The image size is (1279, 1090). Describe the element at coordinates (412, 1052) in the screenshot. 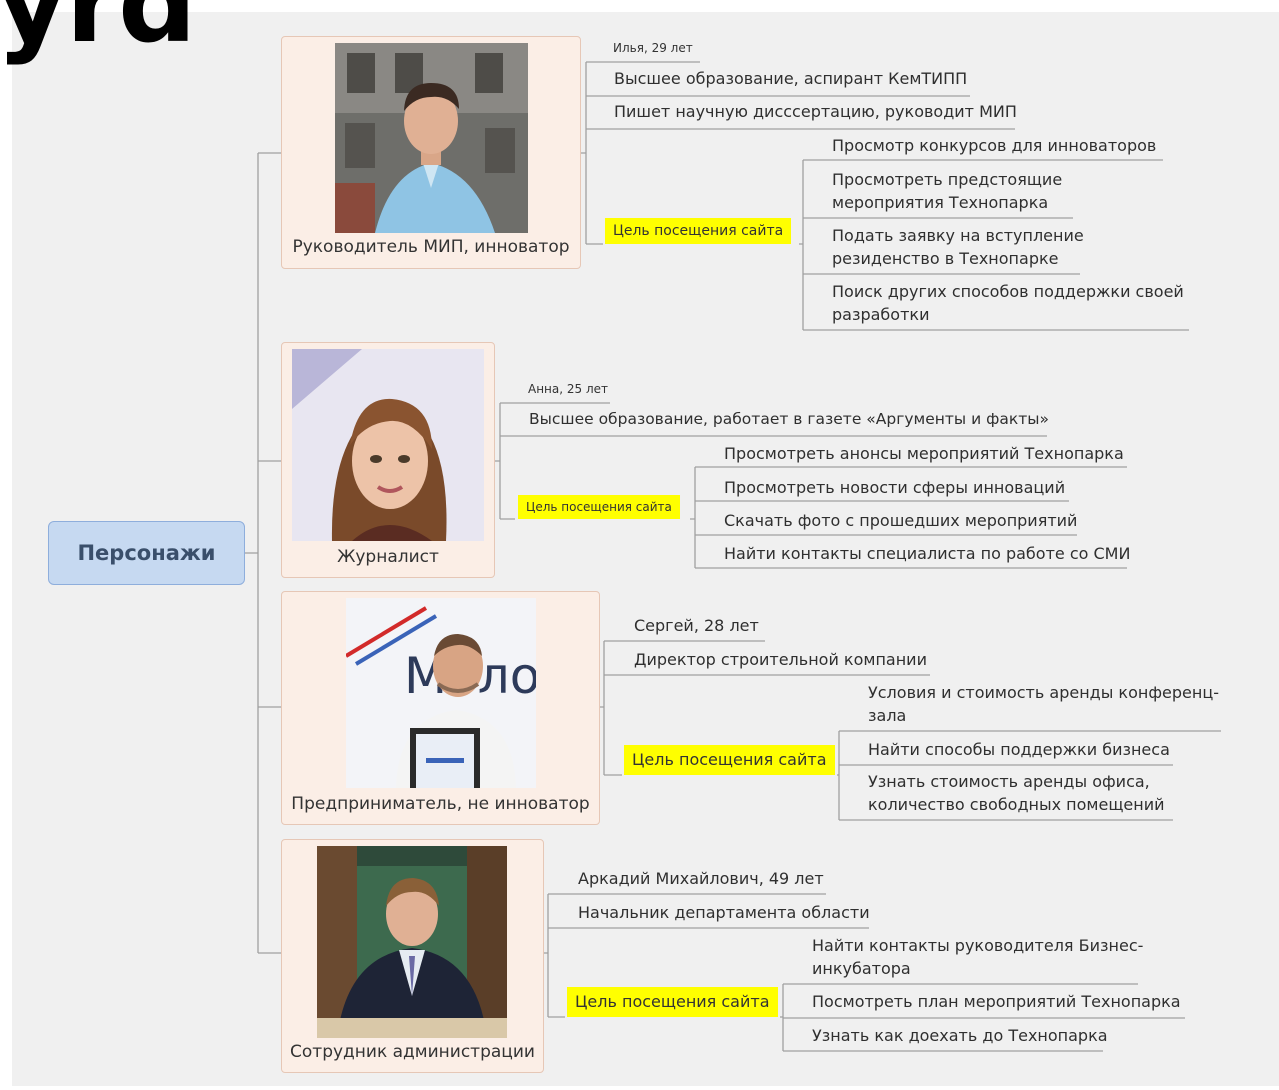

I see `persona-caption: Сотрудник администрации` at that location.